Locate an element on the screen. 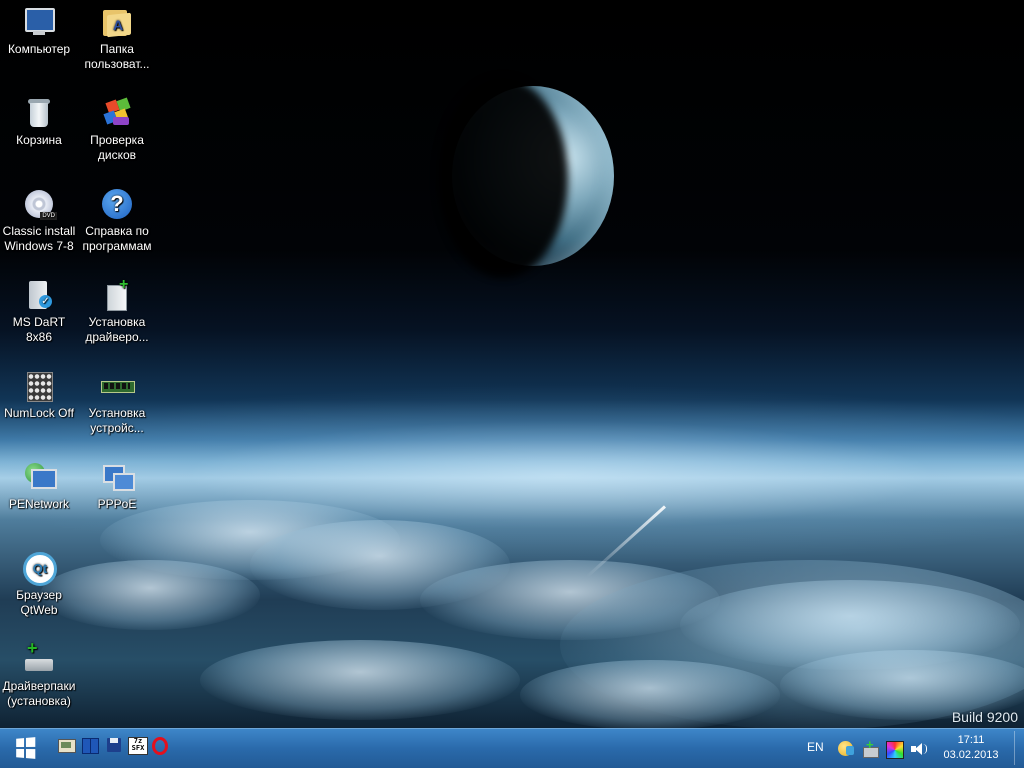  desktop-icon-computer: Компьютер is located at coordinates (39, 31).